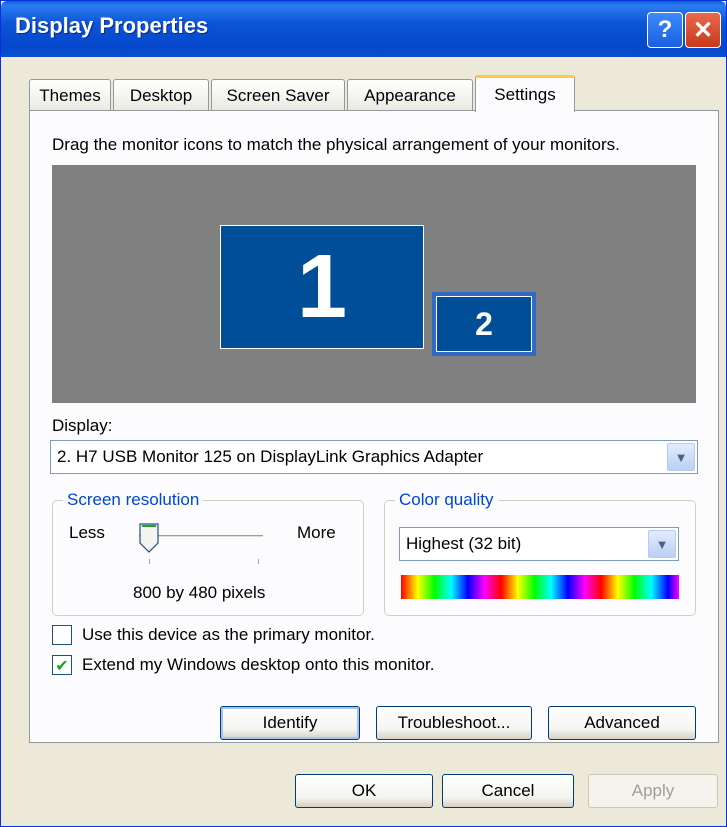 This screenshot has height=827, width=727. Describe the element at coordinates (199, 592) in the screenshot. I see `resolution-value: 800 by 480 pixels` at that location.